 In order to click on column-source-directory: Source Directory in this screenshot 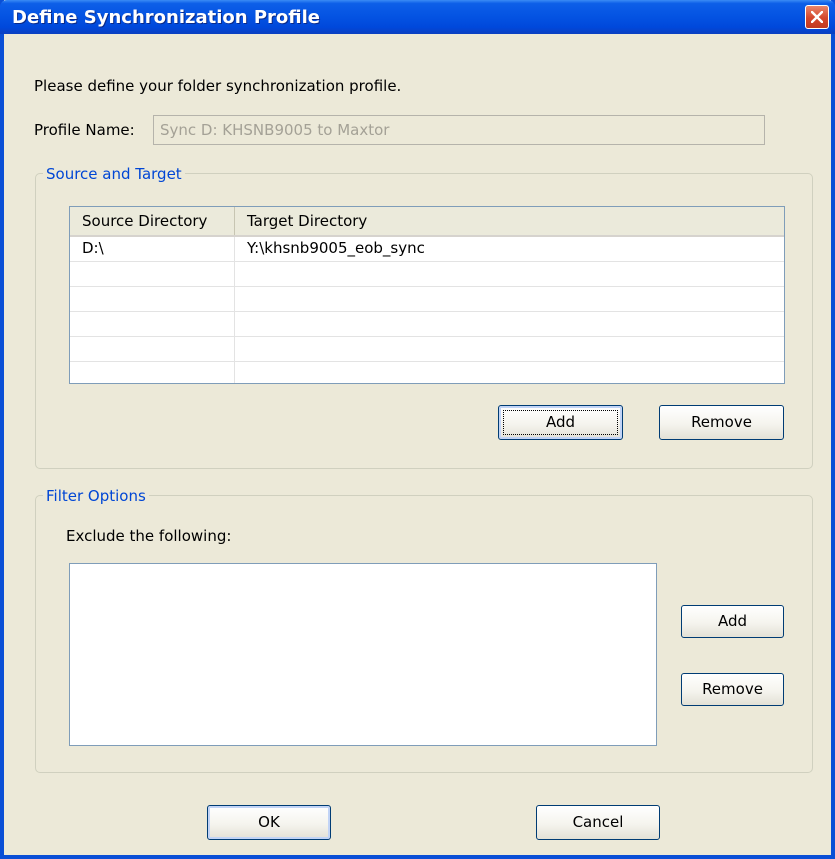, I will do `click(152, 221)`.